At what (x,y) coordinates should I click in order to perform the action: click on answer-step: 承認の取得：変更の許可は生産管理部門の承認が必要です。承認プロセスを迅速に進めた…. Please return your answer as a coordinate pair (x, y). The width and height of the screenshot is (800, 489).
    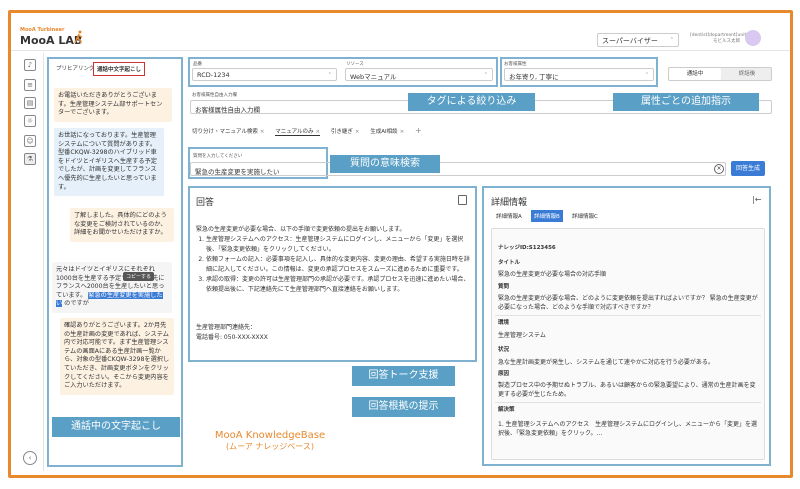
    Looking at the image, I should click on (339, 285).